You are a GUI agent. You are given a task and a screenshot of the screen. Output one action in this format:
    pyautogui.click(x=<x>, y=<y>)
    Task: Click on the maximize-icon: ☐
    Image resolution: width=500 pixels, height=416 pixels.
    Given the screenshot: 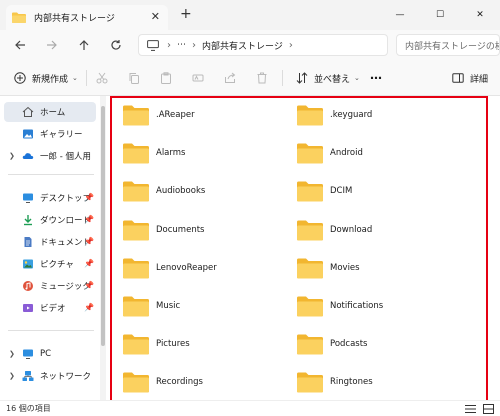 What is the action you would take?
    pyautogui.click(x=440, y=15)
    